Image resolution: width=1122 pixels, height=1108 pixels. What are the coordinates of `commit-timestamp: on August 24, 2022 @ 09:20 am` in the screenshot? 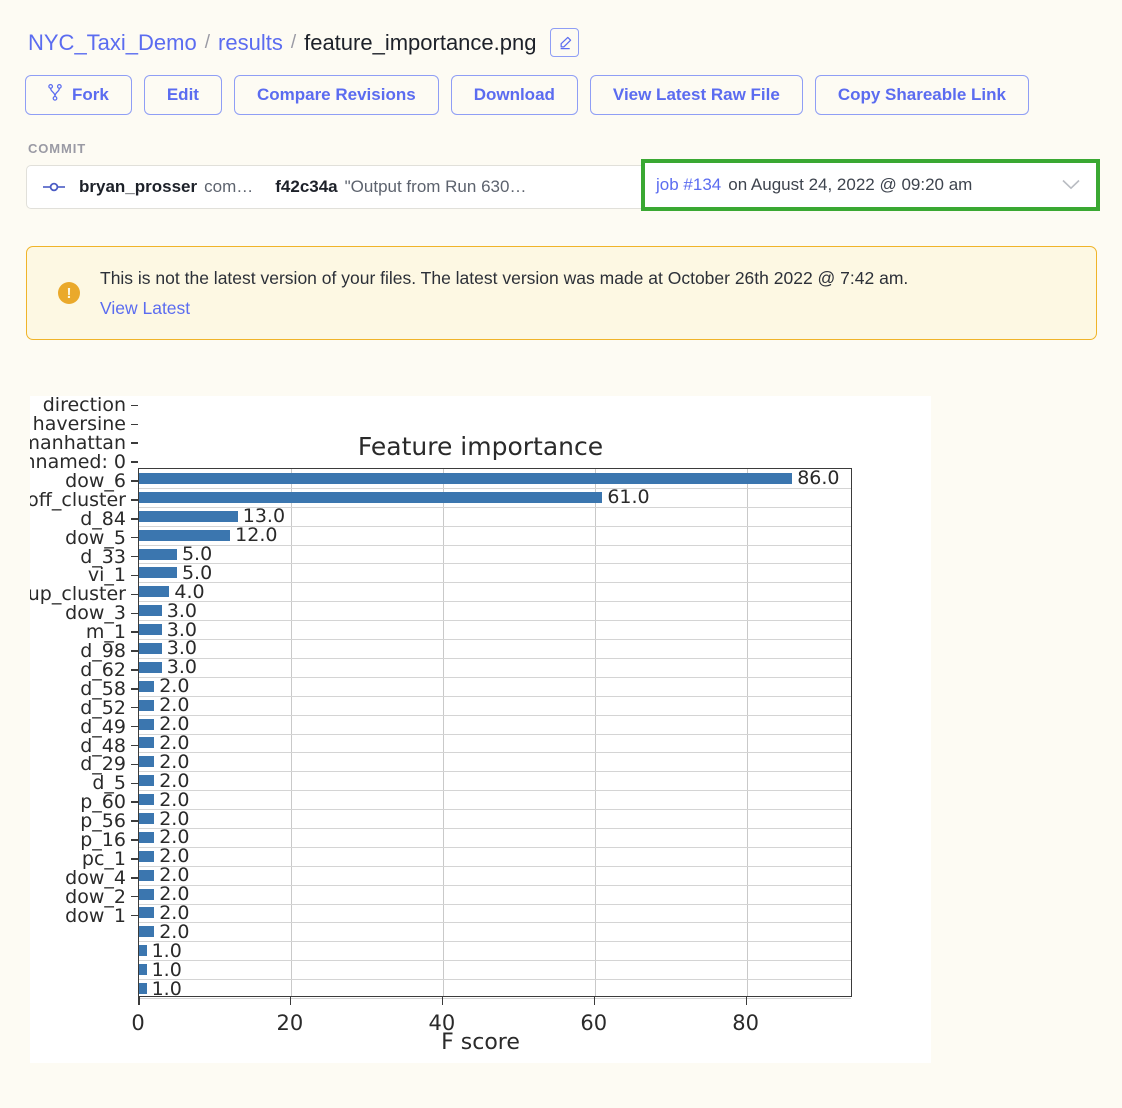 It's located at (850, 184).